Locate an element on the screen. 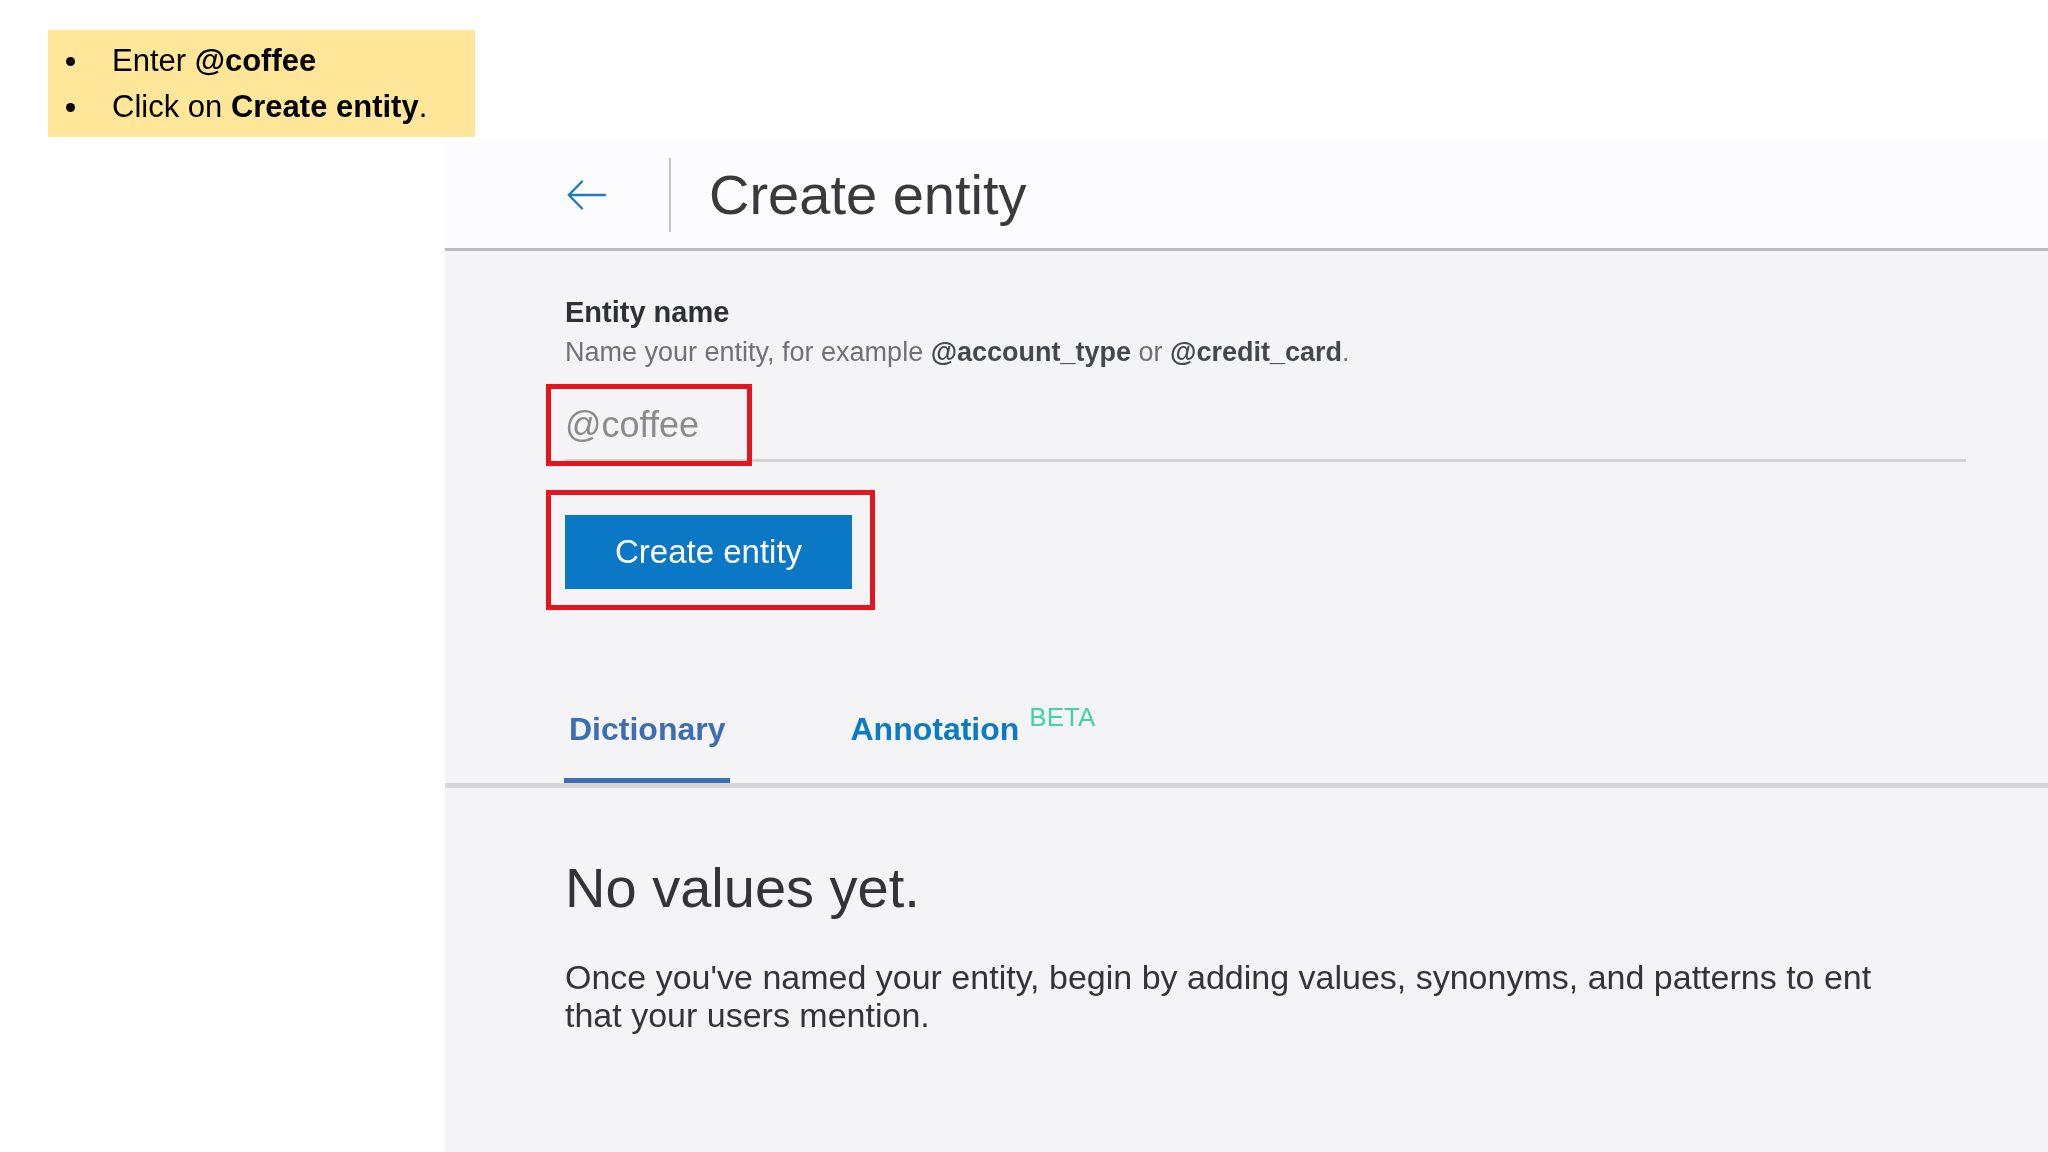 The height and width of the screenshot is (1152, 2048). entity-name-input: @coffee is located at coordinates (1265, 426).